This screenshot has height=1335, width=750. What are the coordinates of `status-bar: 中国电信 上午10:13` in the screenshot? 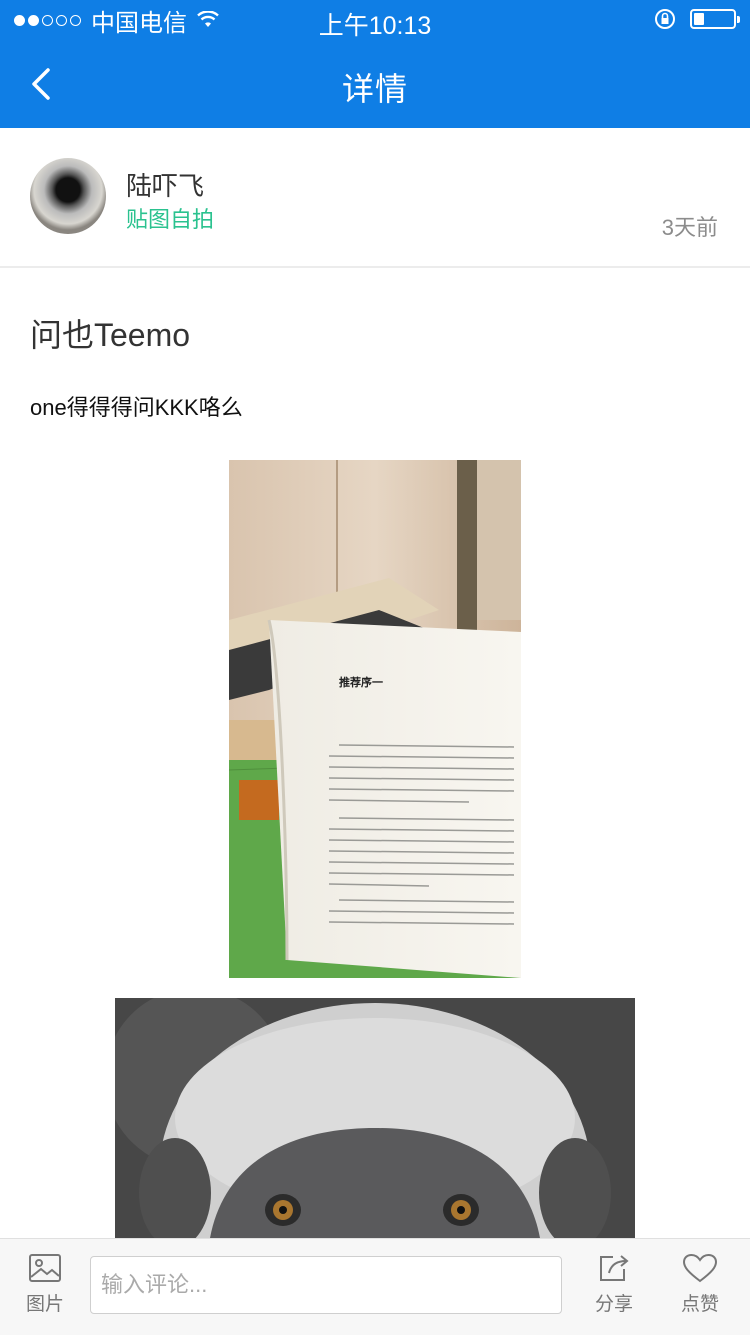 It's located at (375, 20).